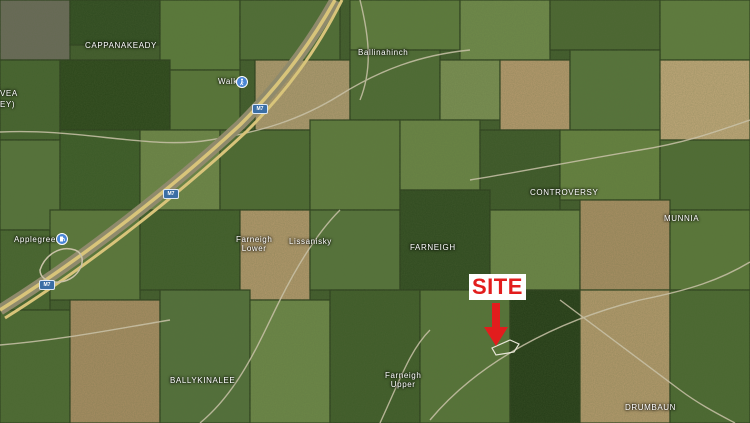 Image resolution: width=750 pixels, height=423 pixels. I want to click on place-label-walk: Walk, so click(228, 81).